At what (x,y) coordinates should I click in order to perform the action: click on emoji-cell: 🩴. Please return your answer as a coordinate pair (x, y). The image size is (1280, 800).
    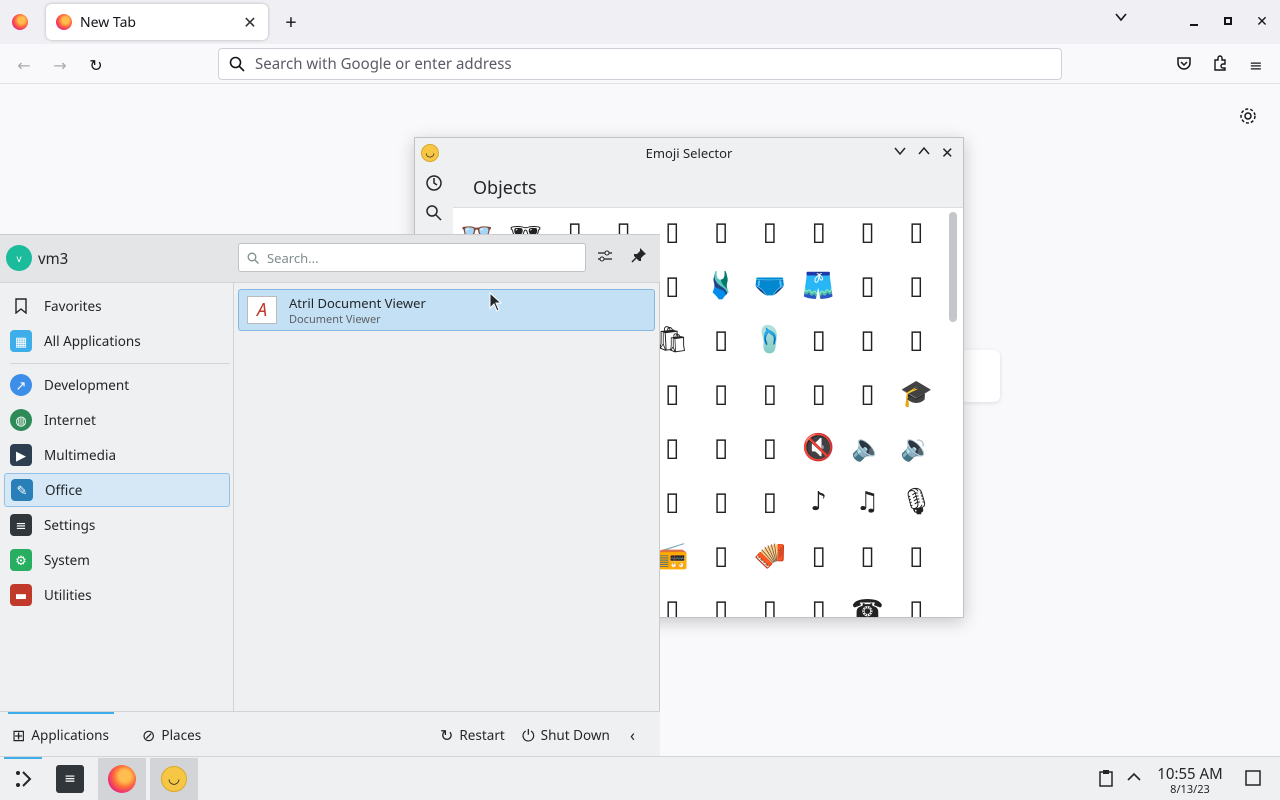
    Looking at the image, I should click on (770, 340).